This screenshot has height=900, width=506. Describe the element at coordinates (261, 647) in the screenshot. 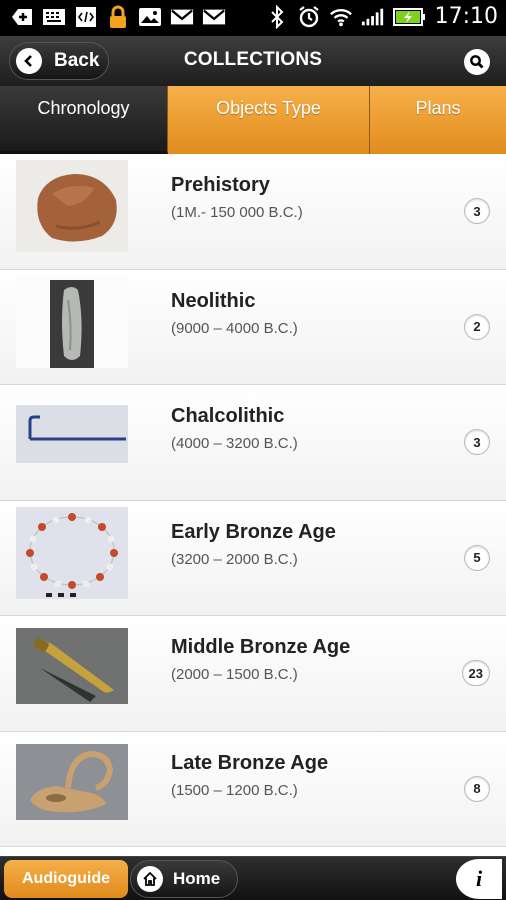

I see `item-title: Middle Bronze Age` at that location.